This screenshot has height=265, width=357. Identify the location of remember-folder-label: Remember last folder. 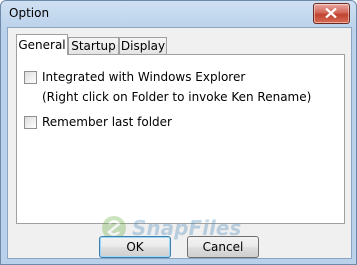
(107, 122).